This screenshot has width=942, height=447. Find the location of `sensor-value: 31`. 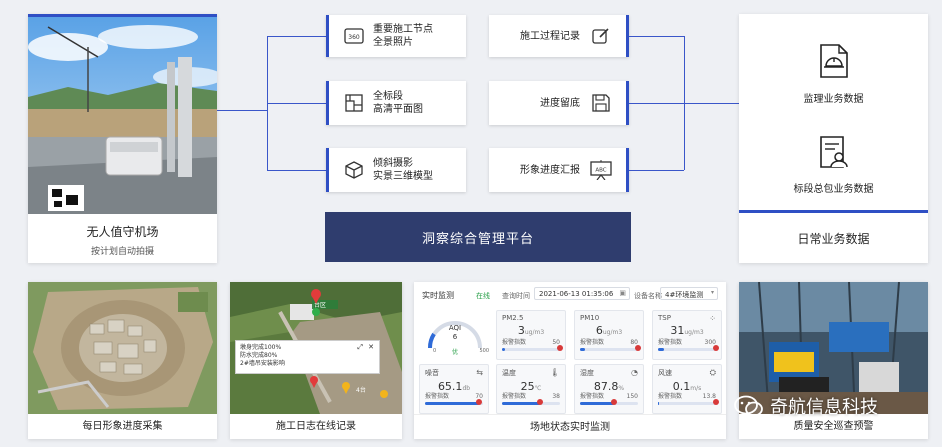

sensor-value: 31 is located at coordinates (677, 330).